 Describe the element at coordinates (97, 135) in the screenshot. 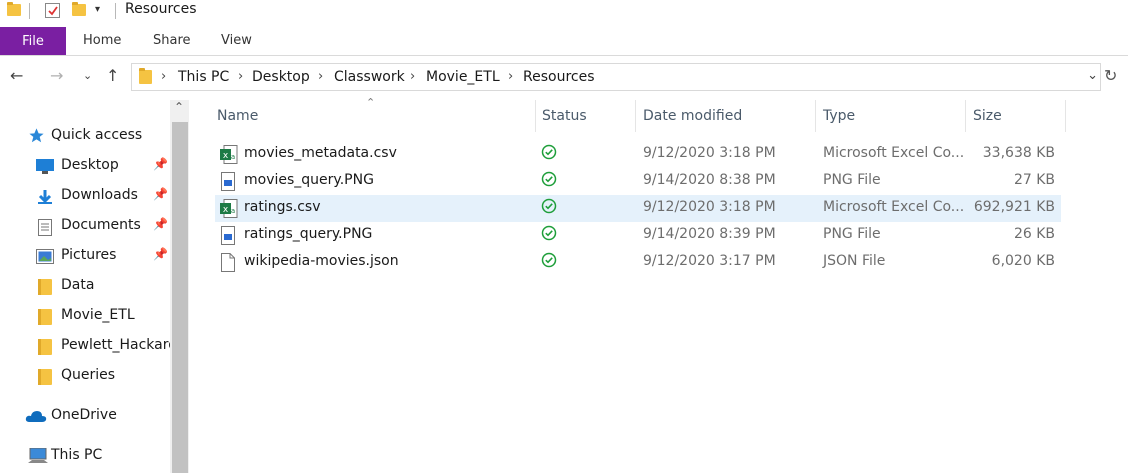

I see `sidebar-item-label: Quick access` at that location.